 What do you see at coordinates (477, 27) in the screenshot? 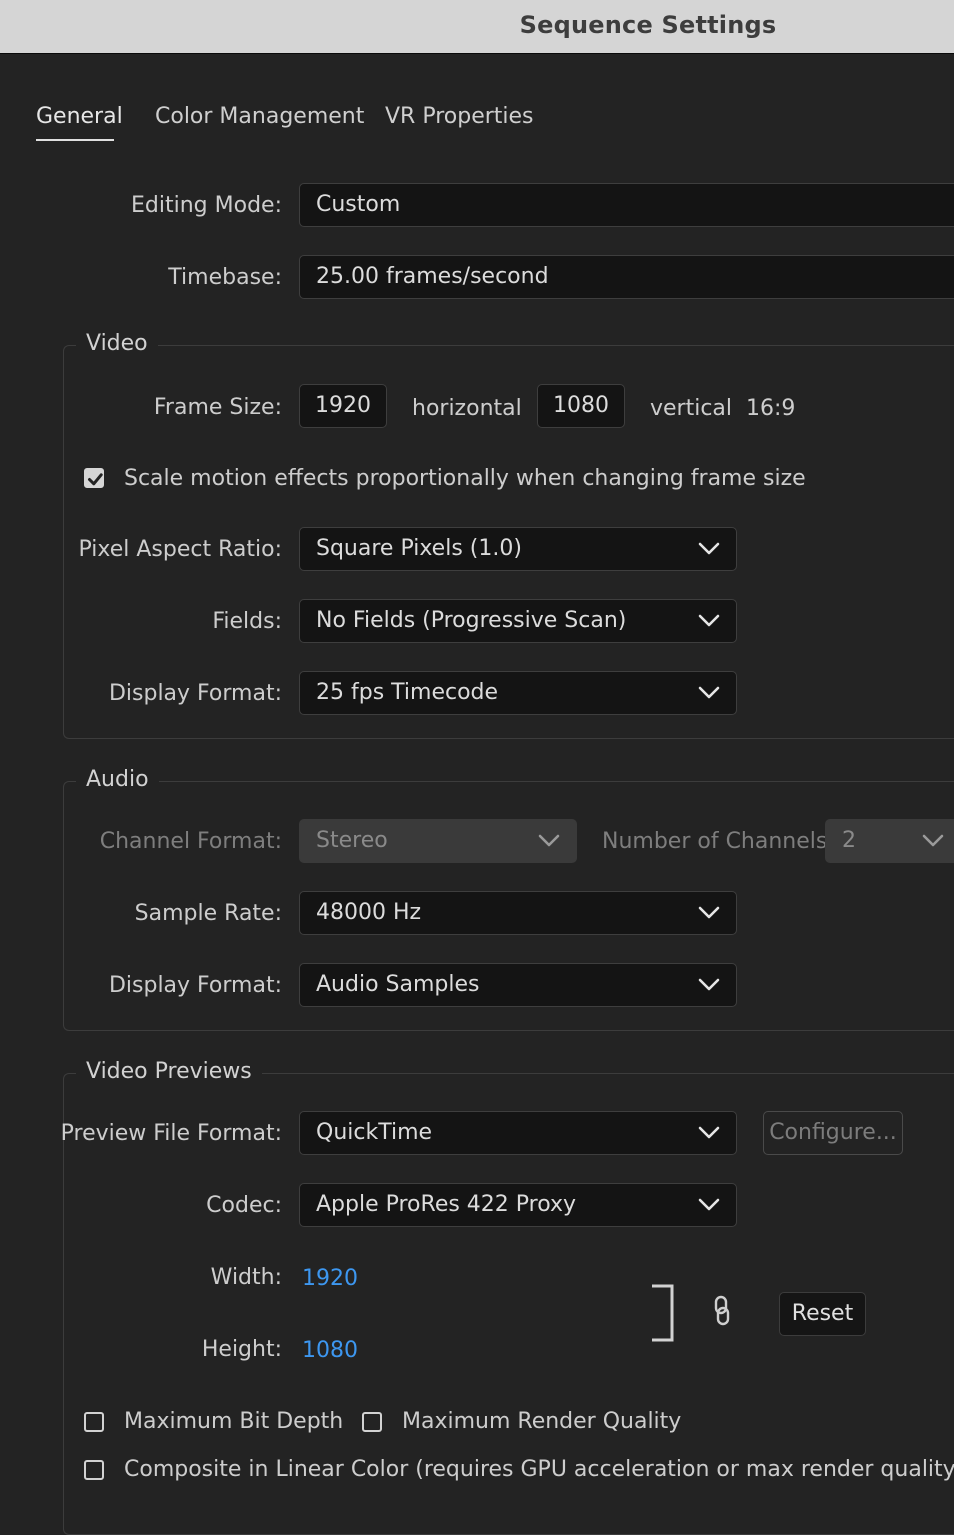
I see `title-bar: Sequence Settings` at bounding box center [477, 27].